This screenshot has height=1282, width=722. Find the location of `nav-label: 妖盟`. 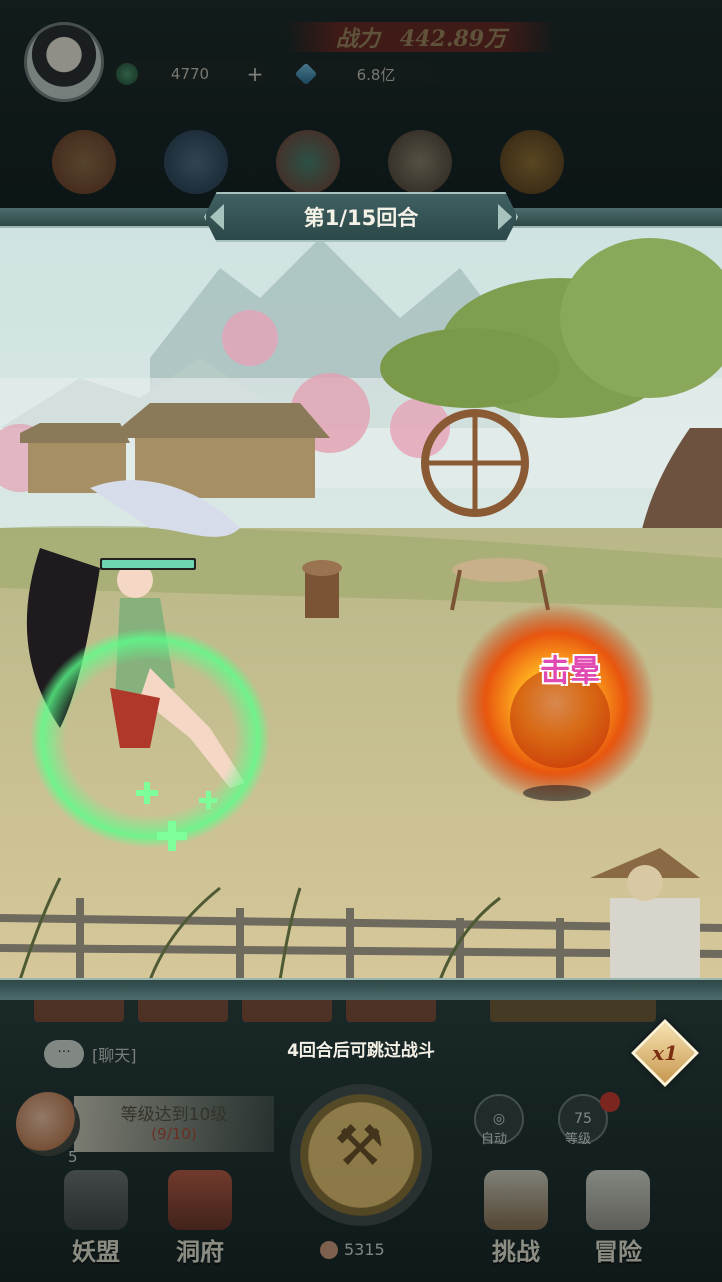

nav-label: 妖盟 is located at coordinates (96, 1252).